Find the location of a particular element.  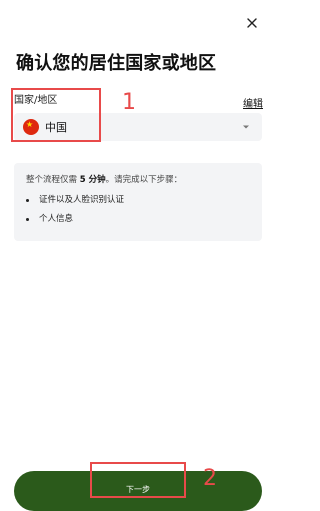

next-button: 下一步 is located at coordinates (138, 491).